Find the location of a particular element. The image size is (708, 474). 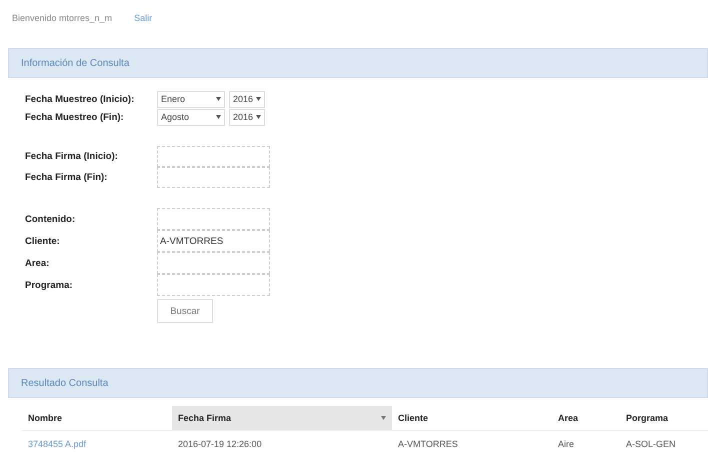

column-header: Fecha Firma is located at coordinates (282, 418).